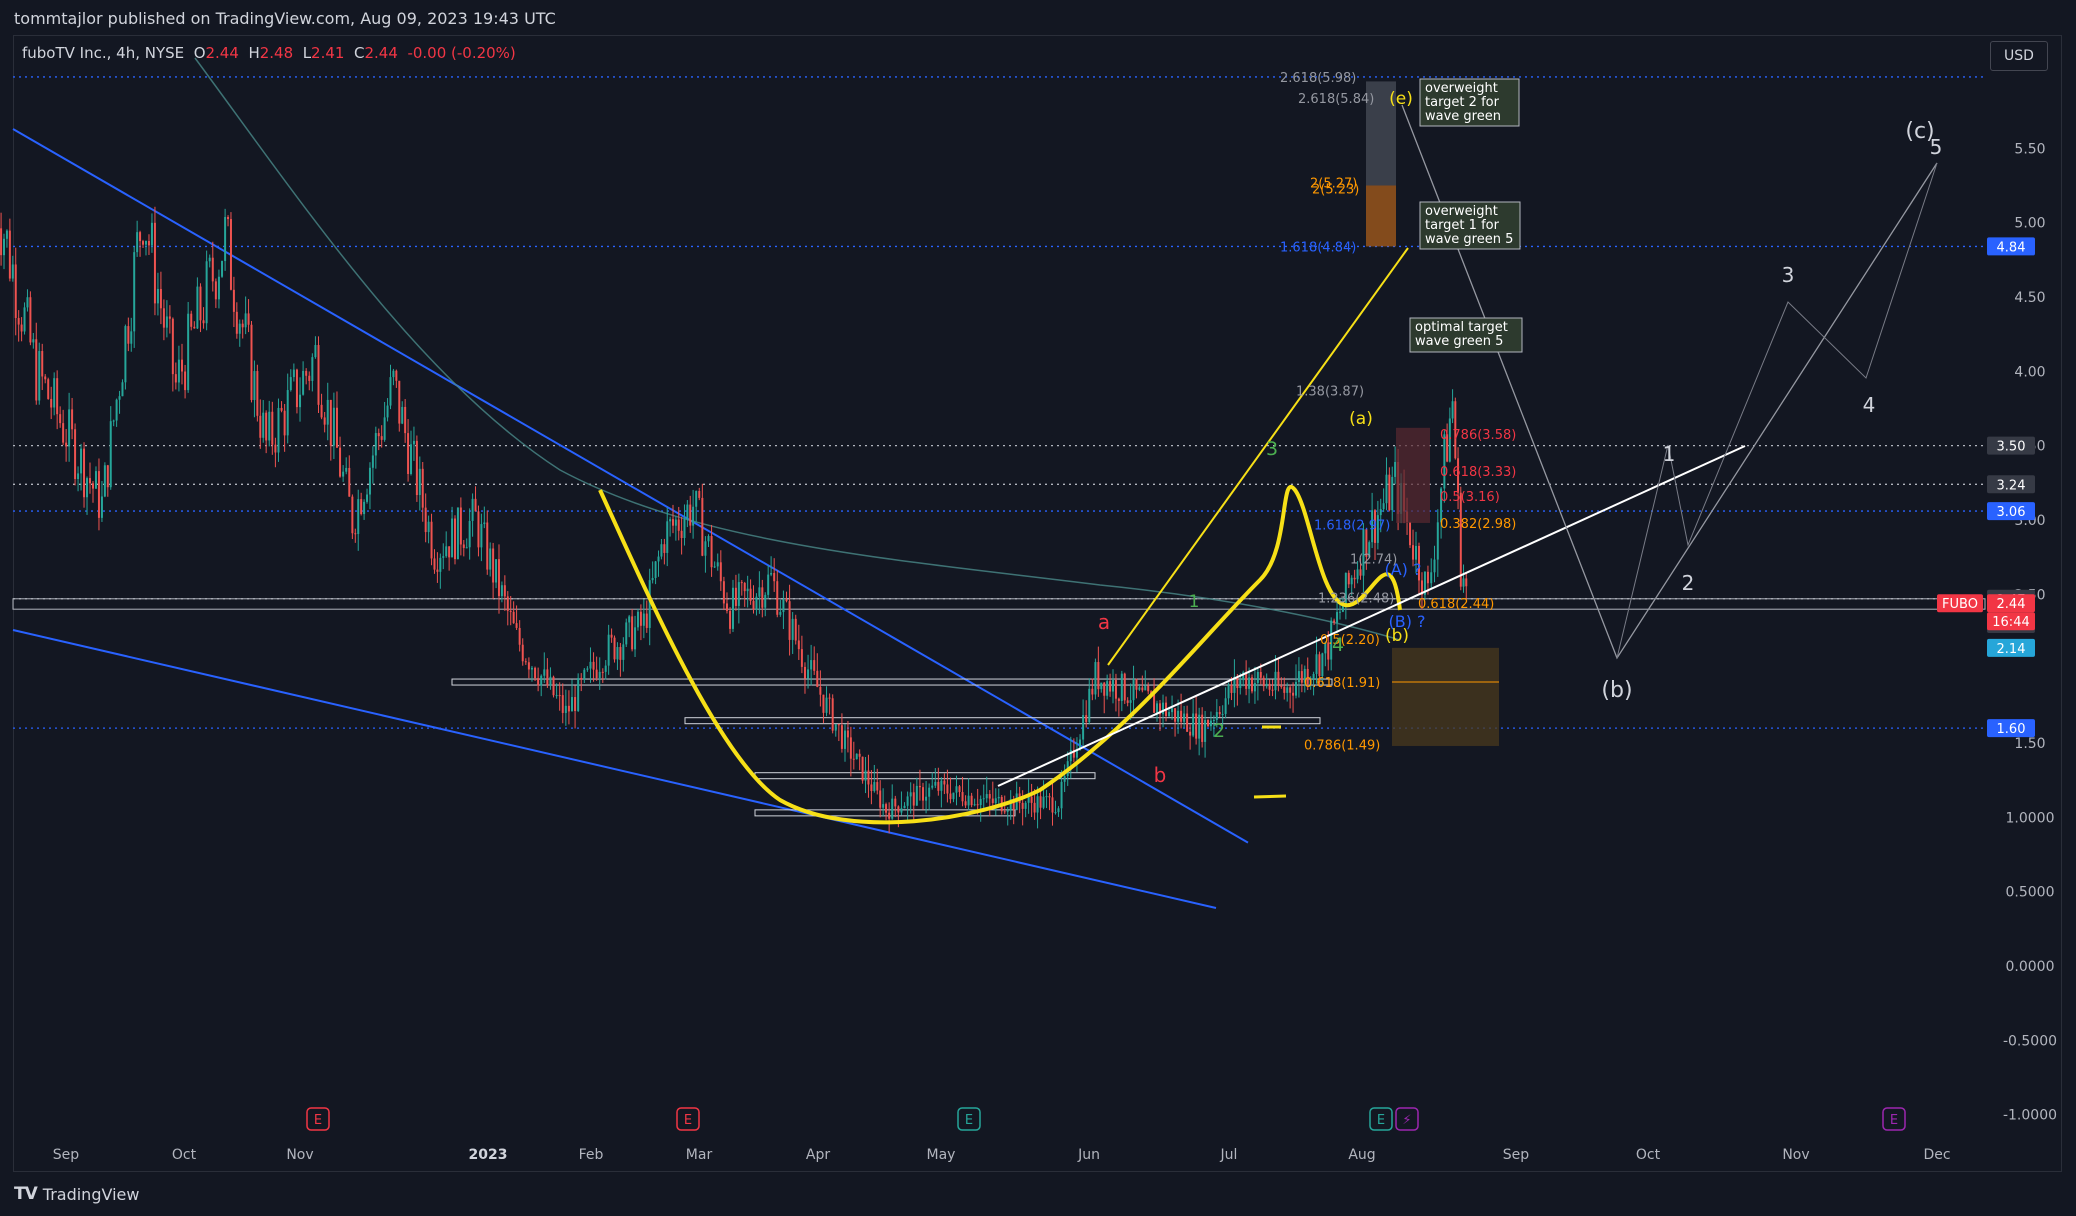 This screenshot has width=2076, height=1216. I want to click on tradingview-brand: TV TradingView, so click(76, 1194).